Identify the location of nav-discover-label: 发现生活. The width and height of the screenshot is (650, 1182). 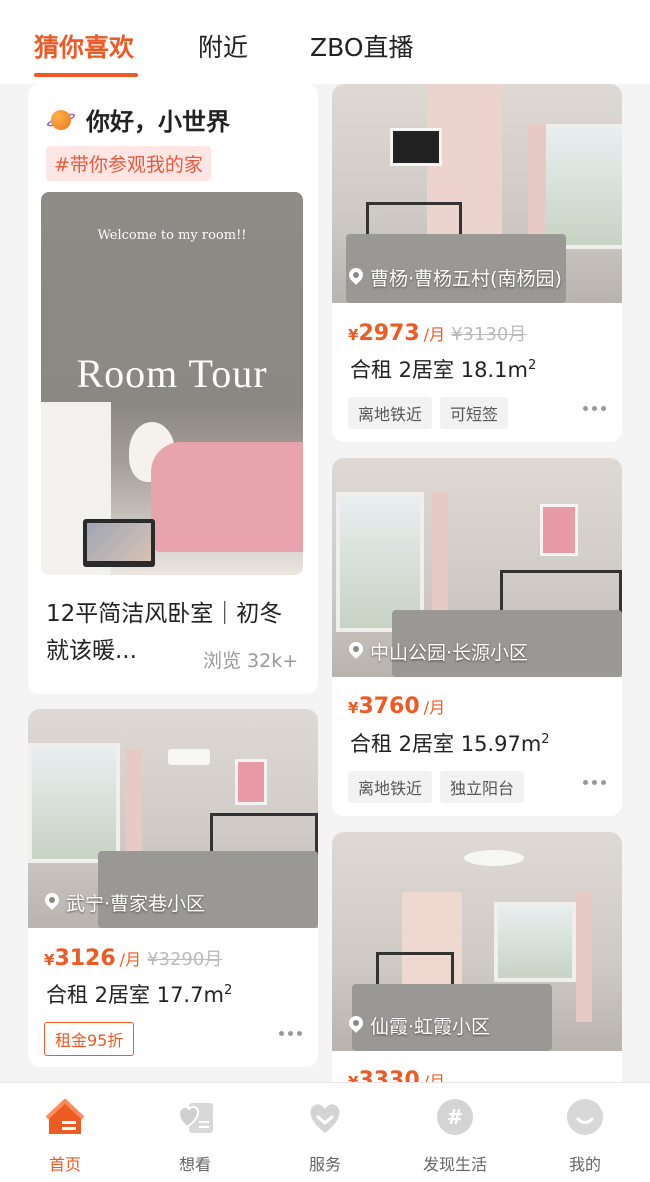
(454, 1164).